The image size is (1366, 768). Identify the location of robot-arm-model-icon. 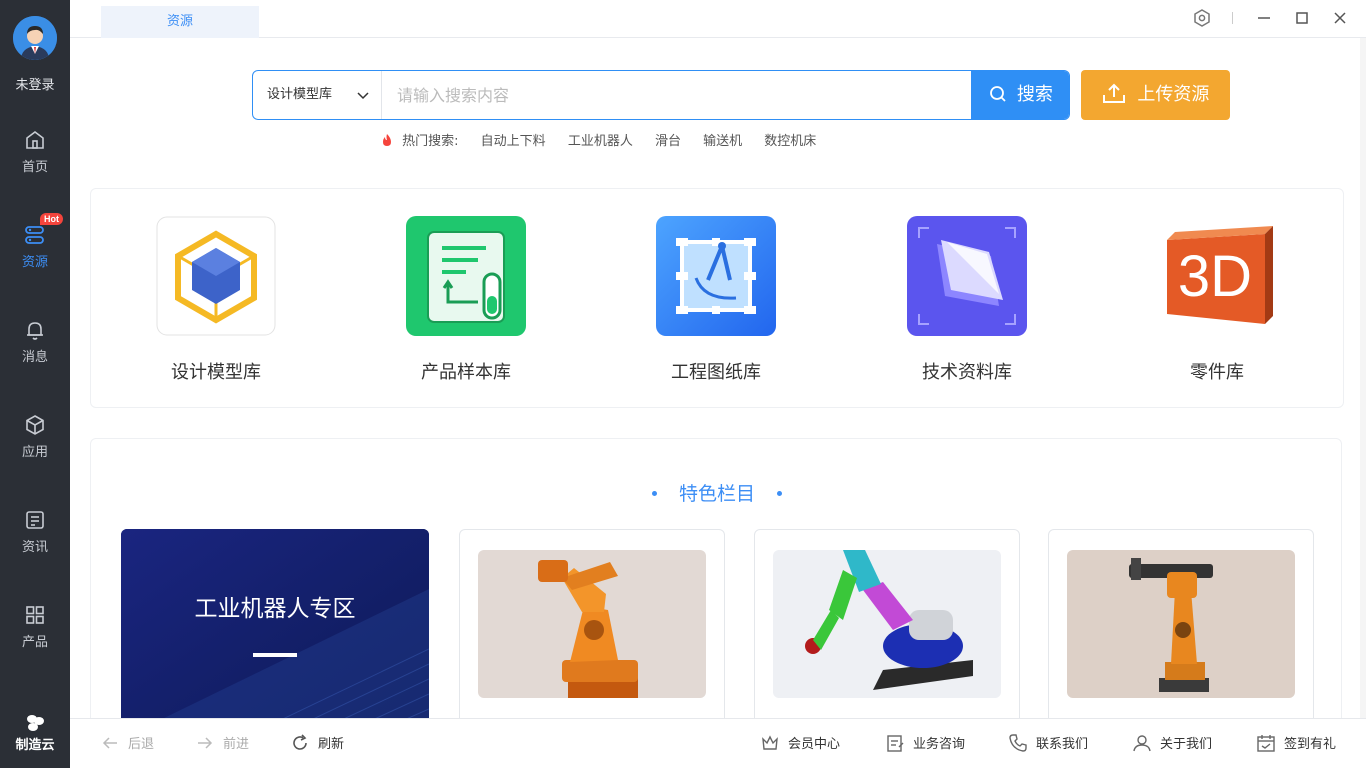
(887, 624).